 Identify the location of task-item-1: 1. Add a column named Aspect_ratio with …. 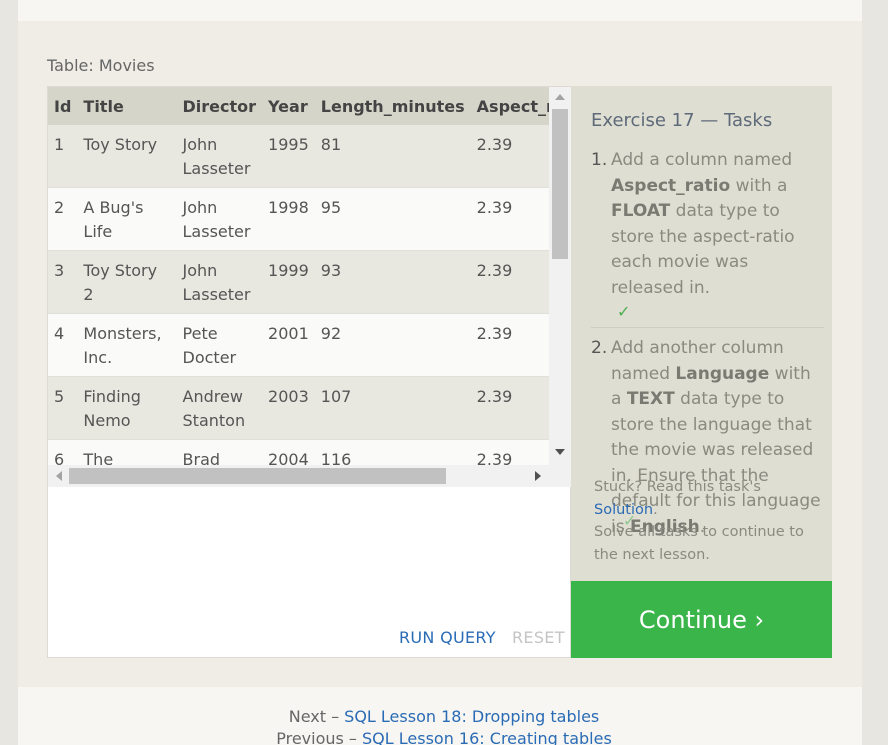
(707, 238).